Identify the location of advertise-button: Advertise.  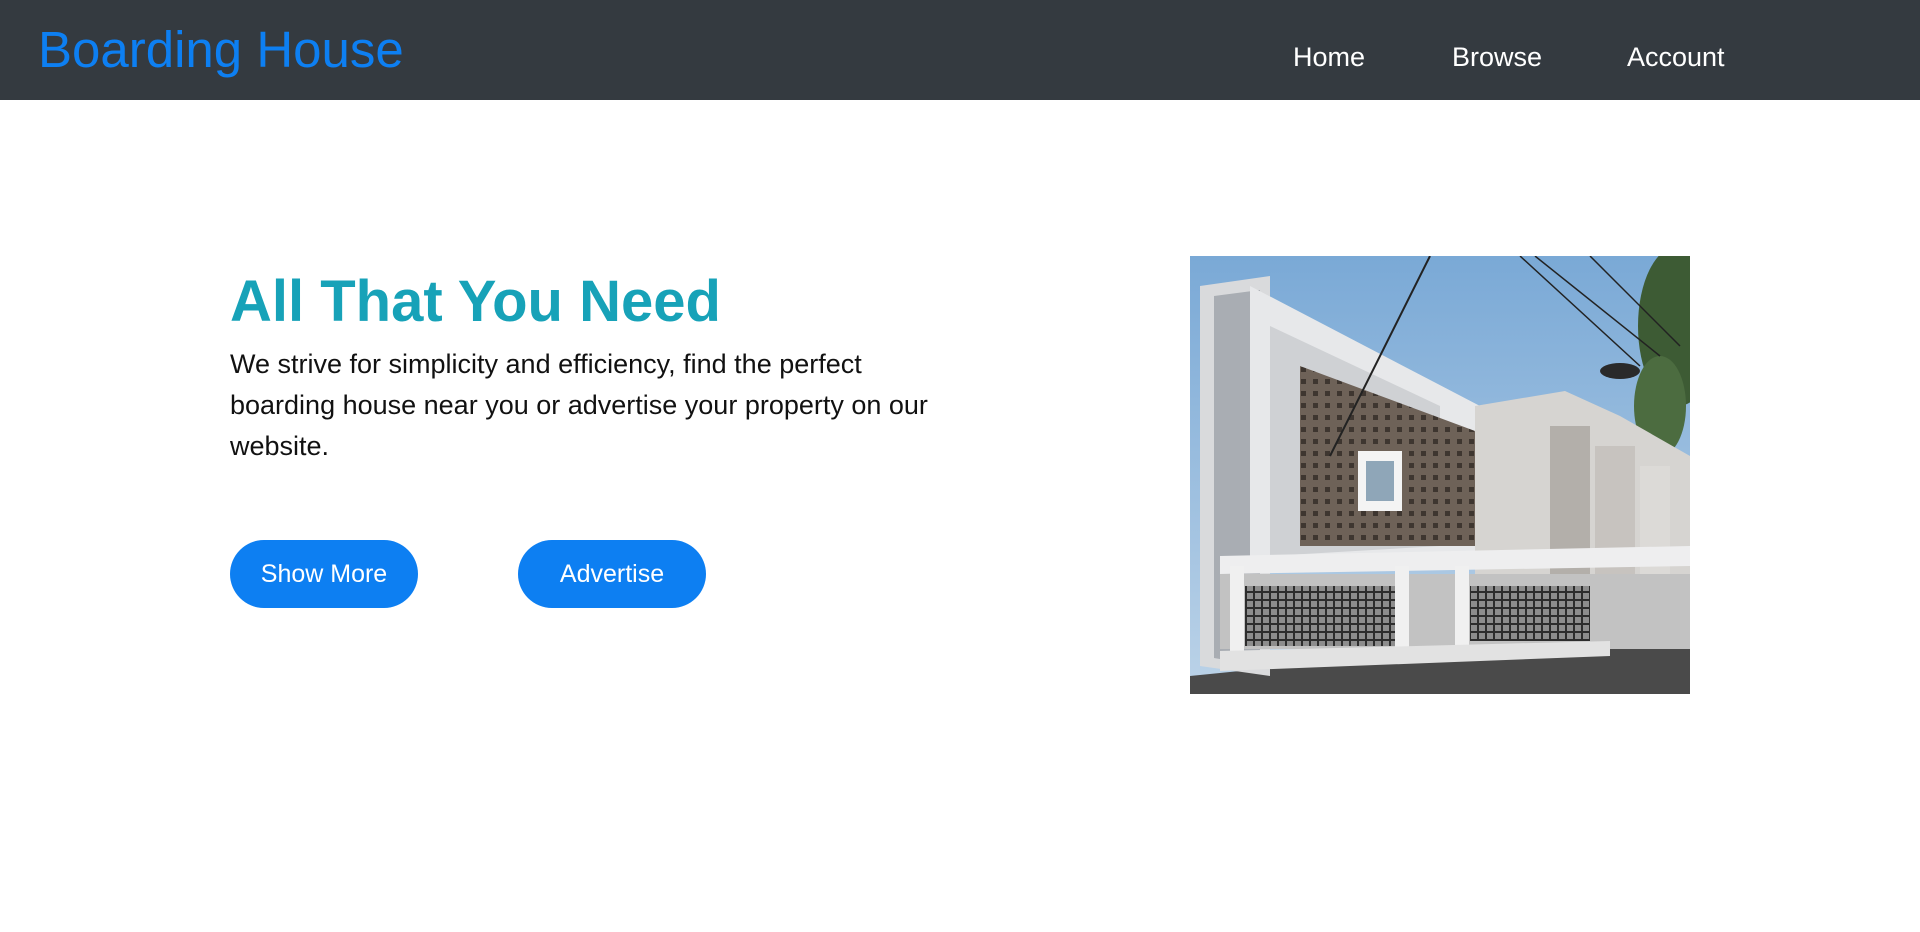
(612, 574).